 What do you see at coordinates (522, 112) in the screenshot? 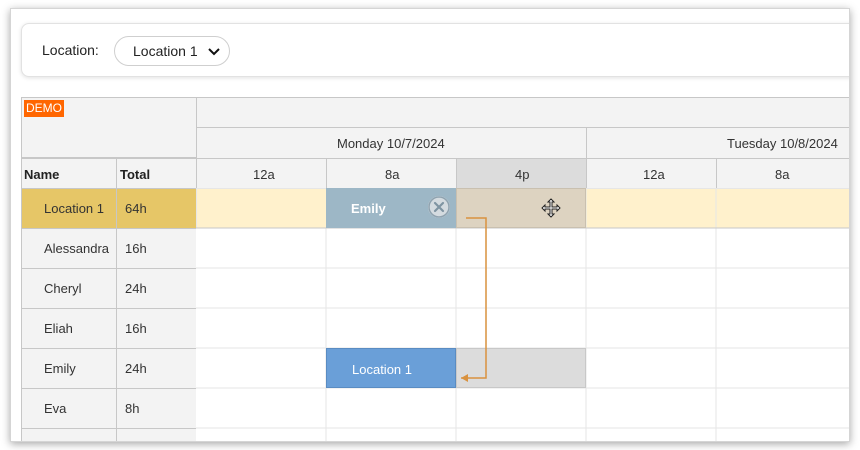
I see `header-blank` at bounding box center [522, 112].